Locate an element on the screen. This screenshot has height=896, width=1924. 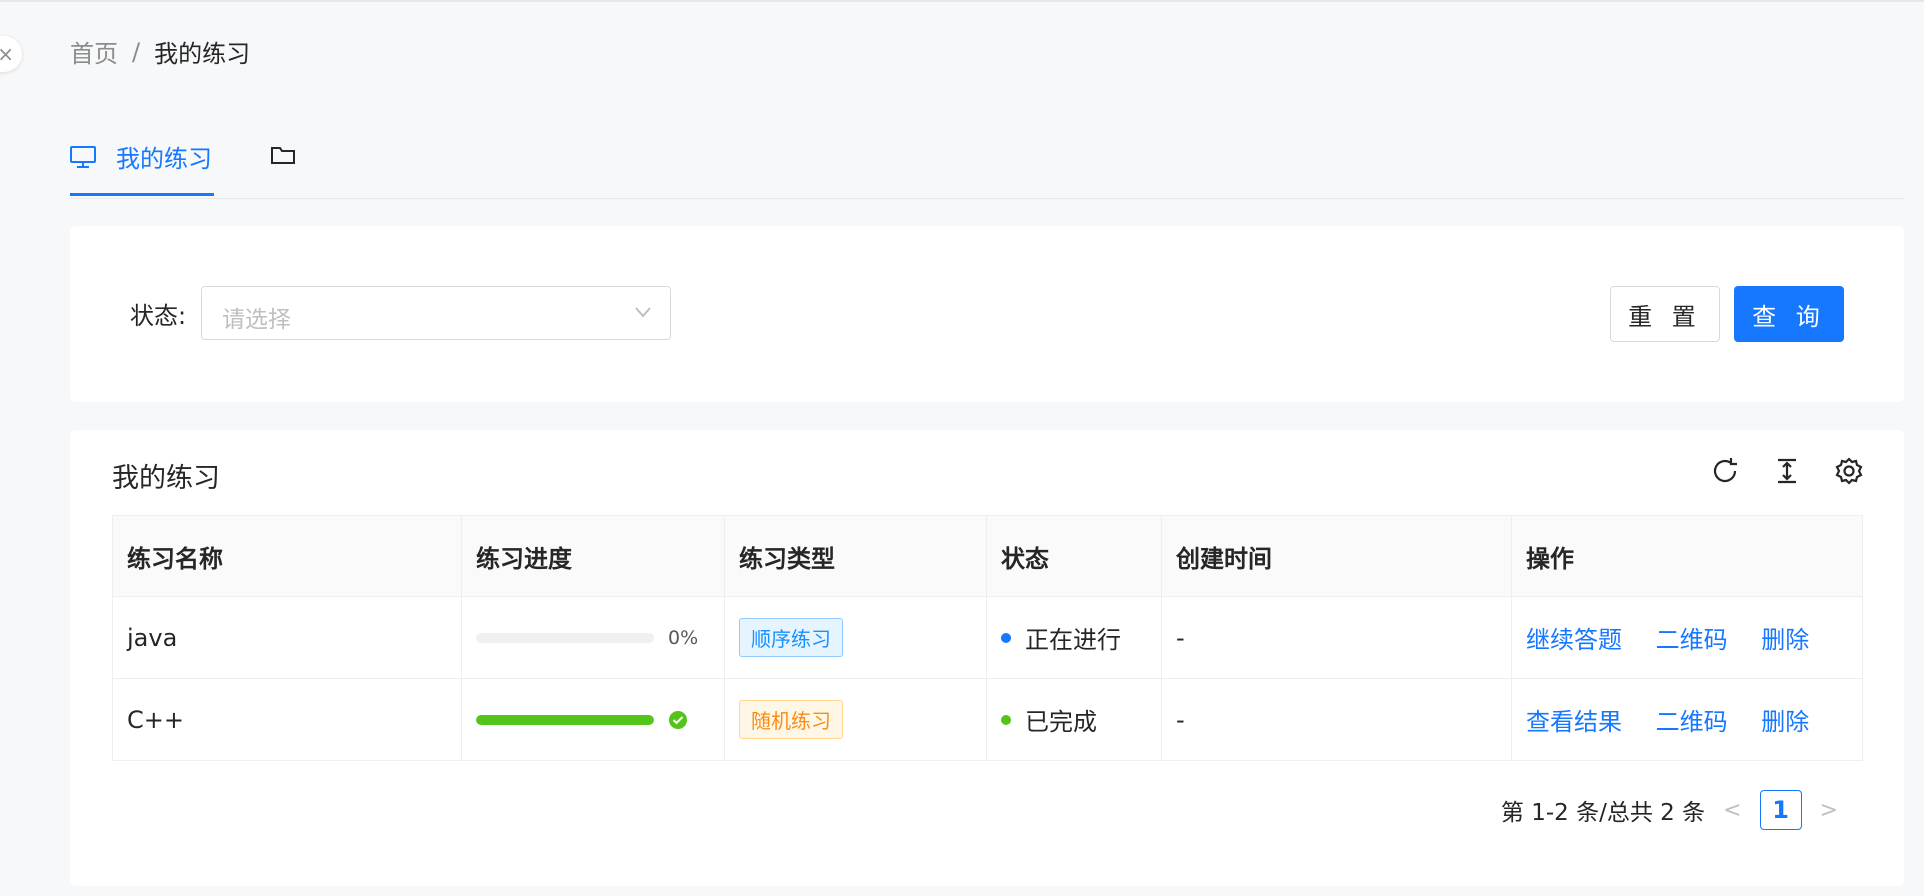
practice-name: java is located at coordinates (287, 637).